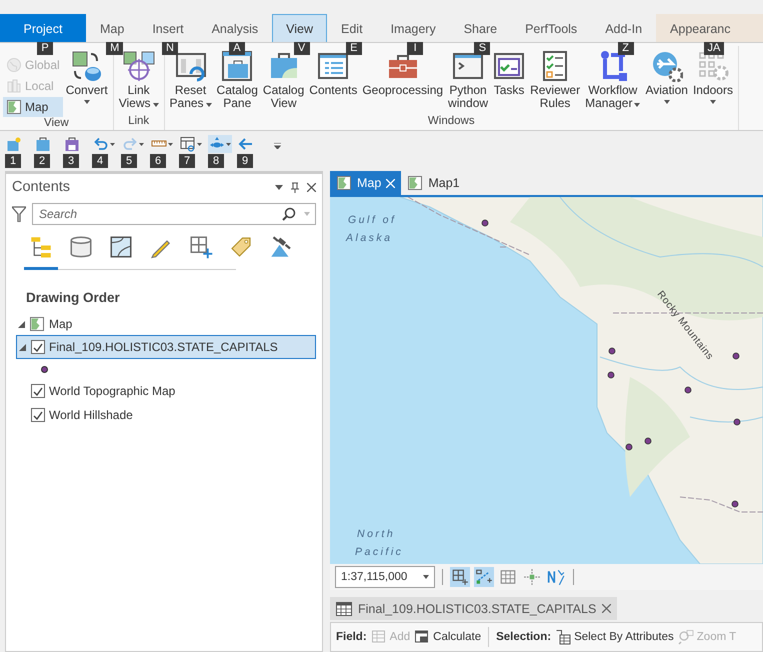 Image resolution: width=763 pixels, height=652 pixels. What do you see at coordinates (302, 48) in the screenshot?
I see `keytip: V` at bounding box center [302, 48].